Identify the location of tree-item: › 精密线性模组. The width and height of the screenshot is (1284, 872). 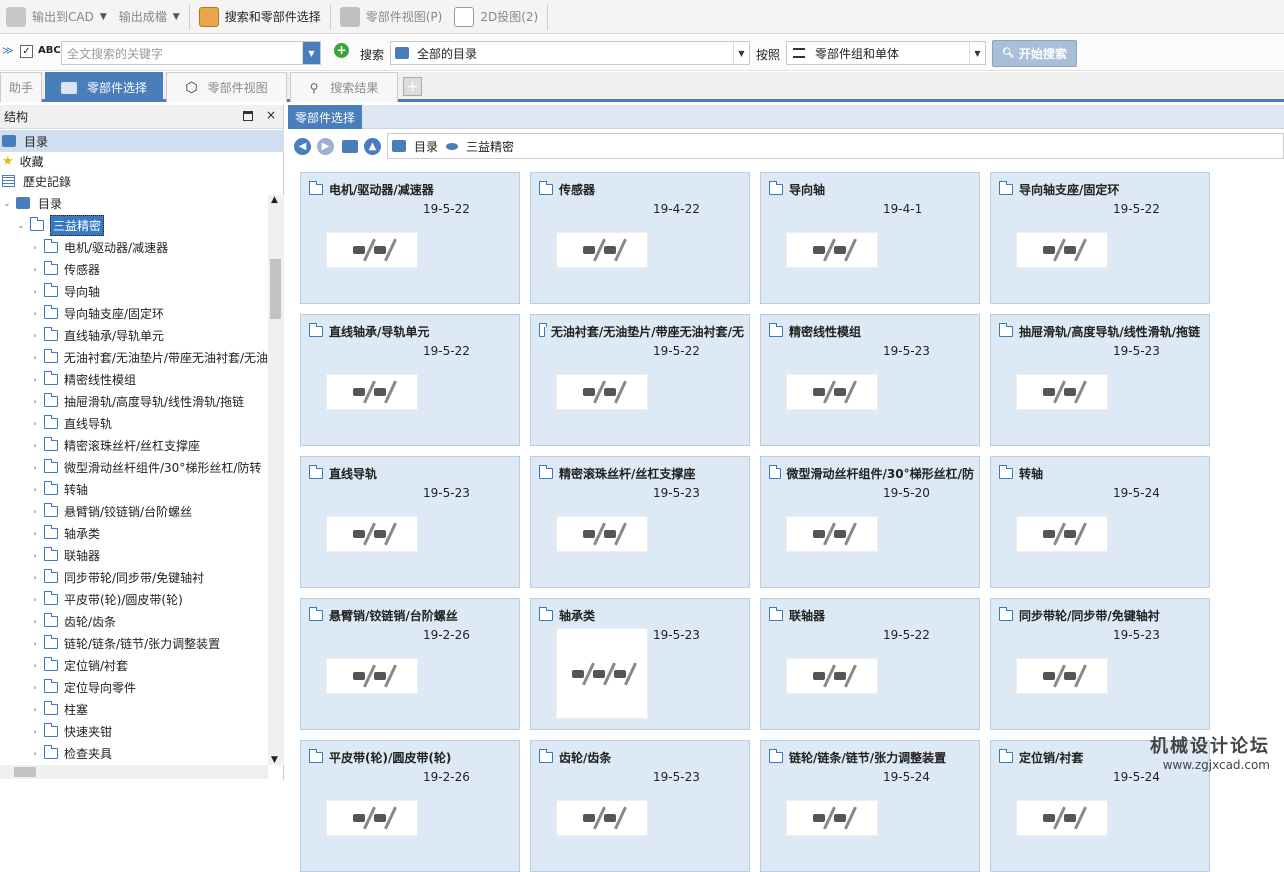
(134, 379).